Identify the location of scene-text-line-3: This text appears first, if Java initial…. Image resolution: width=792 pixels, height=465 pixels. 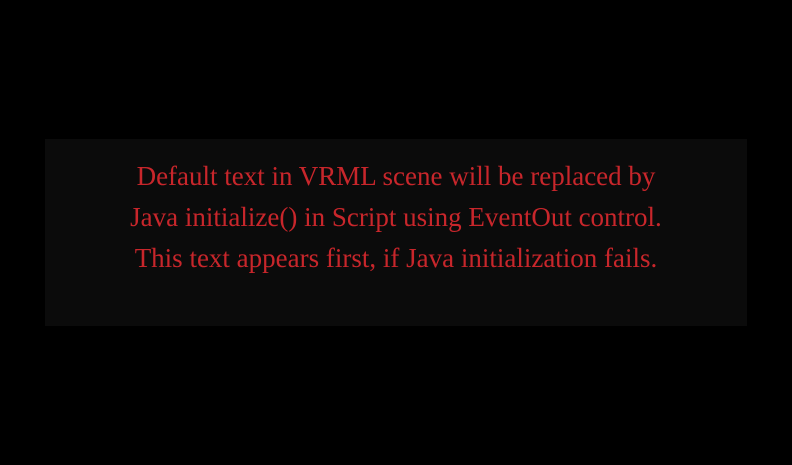
(396, 258).